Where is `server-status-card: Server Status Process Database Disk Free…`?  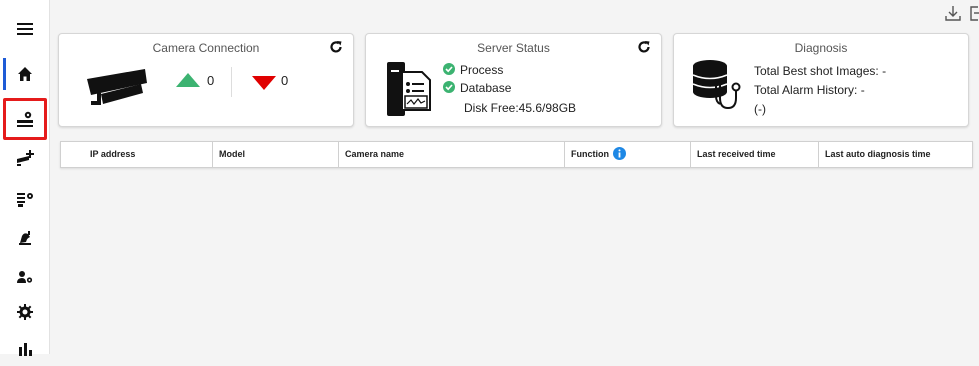
server-status-card: Server Status Process Database Disk Free… is located at coordinates (513, 80).